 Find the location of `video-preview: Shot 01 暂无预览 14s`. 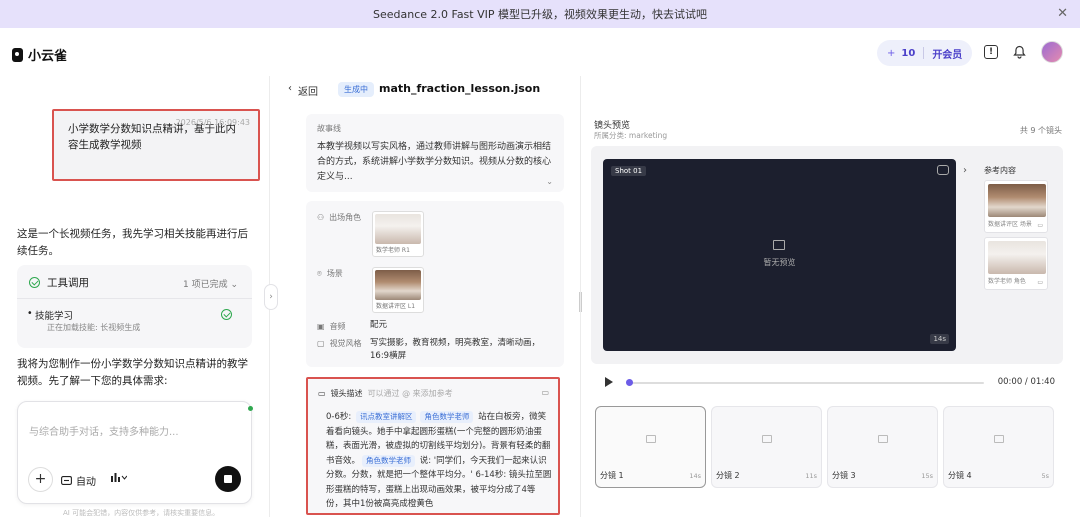

video-preview: Shot 01 暂无预览 14s is located at coordinates (779, 255).